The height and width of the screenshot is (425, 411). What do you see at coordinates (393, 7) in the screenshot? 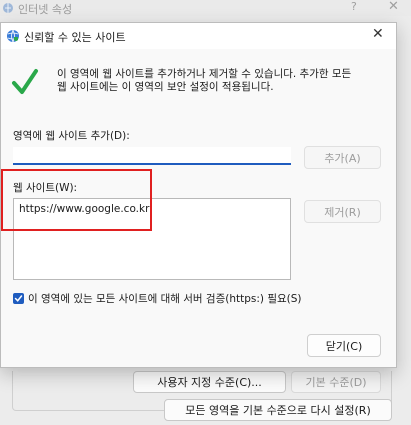
I see `parent-close-button: ✕` at bounding box center [393, 7].